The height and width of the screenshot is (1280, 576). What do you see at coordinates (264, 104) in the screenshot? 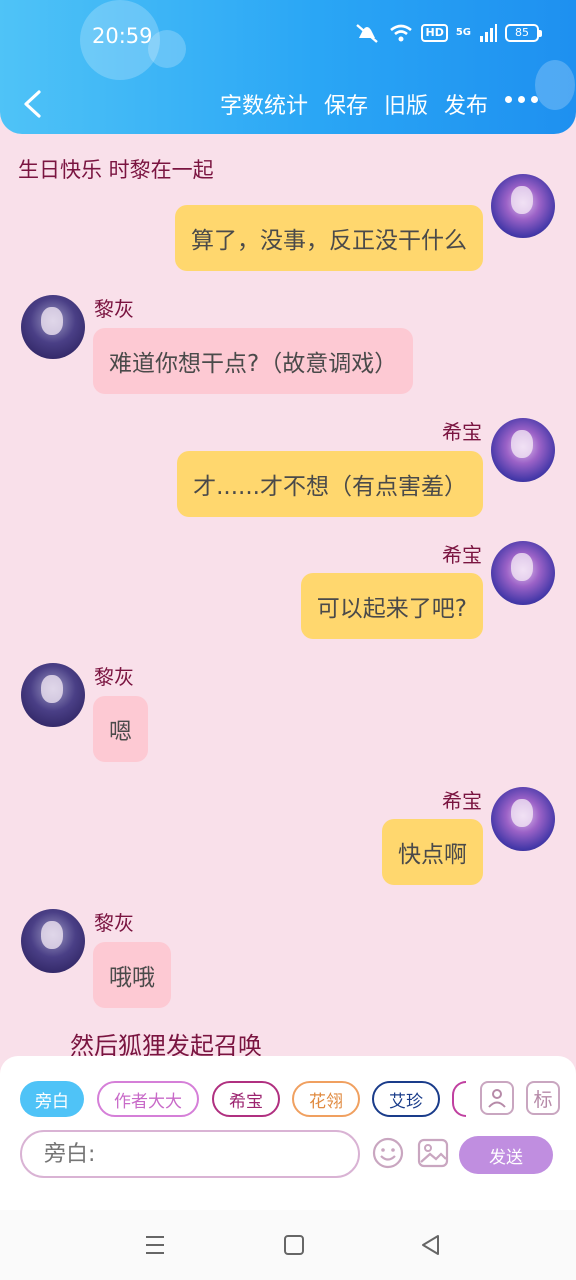
I see `word-count-button: 字数统计` at bounding box center [264, 104].